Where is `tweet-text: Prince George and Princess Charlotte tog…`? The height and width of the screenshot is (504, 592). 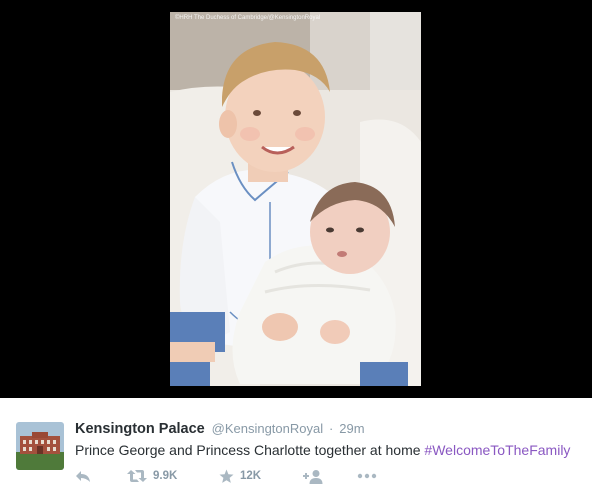
tweet-text: Prince George and Princess Charlotte tog… is located at coordinates (322, 450).